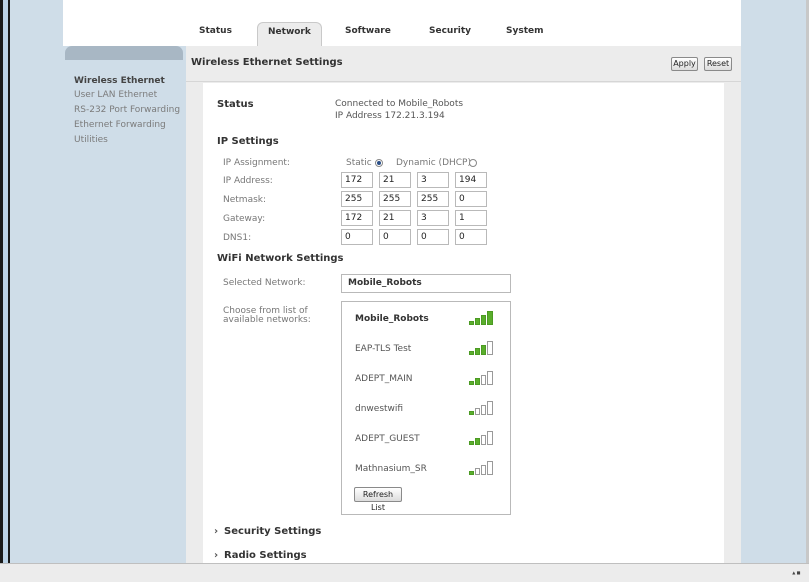  What do you see at coordinates (384, 379) in the screenshot?
I see `network-item-adept-main: ADEPT_MAIN` at bounding box center [384, 379].